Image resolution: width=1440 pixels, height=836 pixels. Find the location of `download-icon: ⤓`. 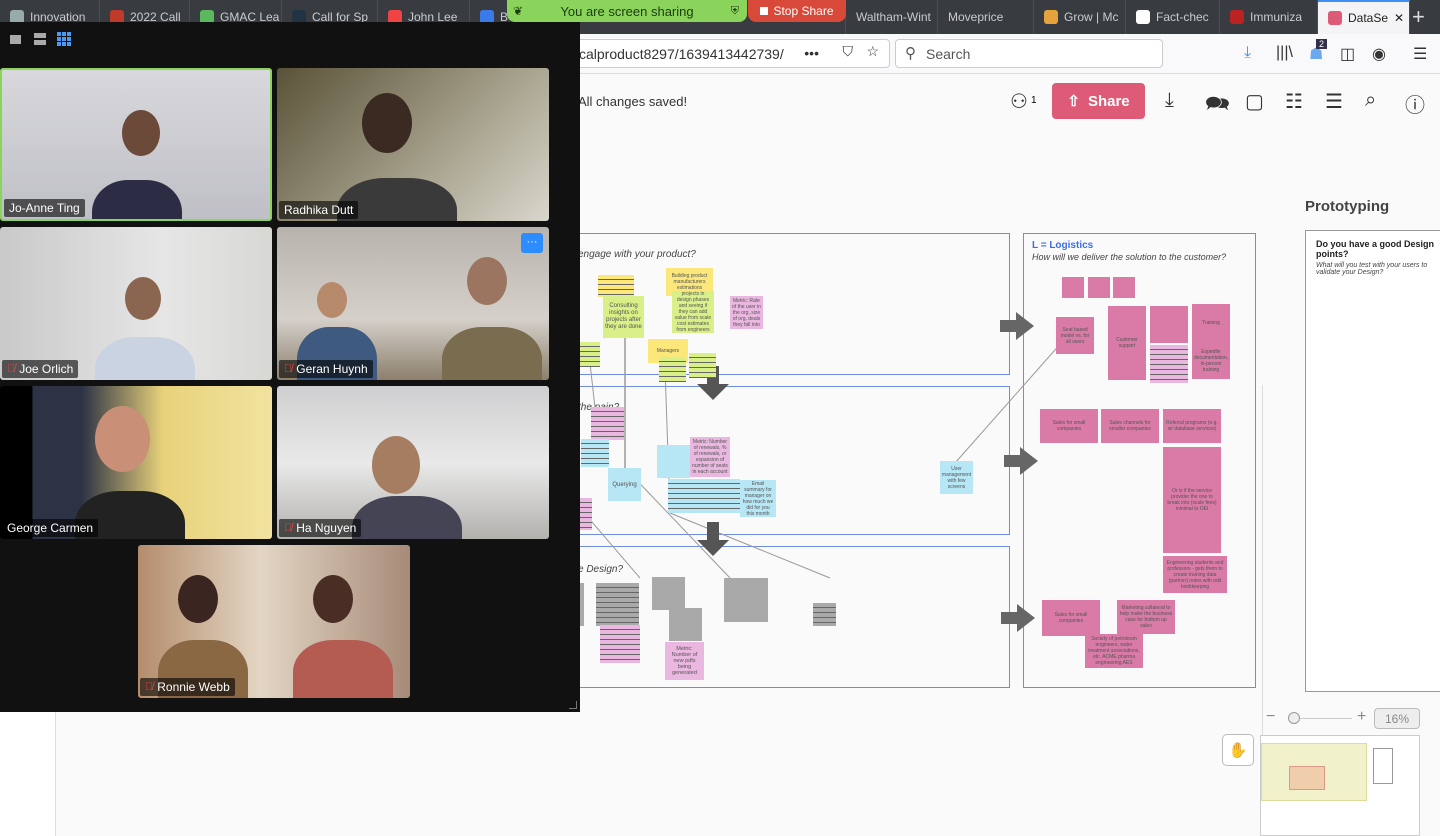

download-icon: ⤓ is located at coordinates (1247, 53).